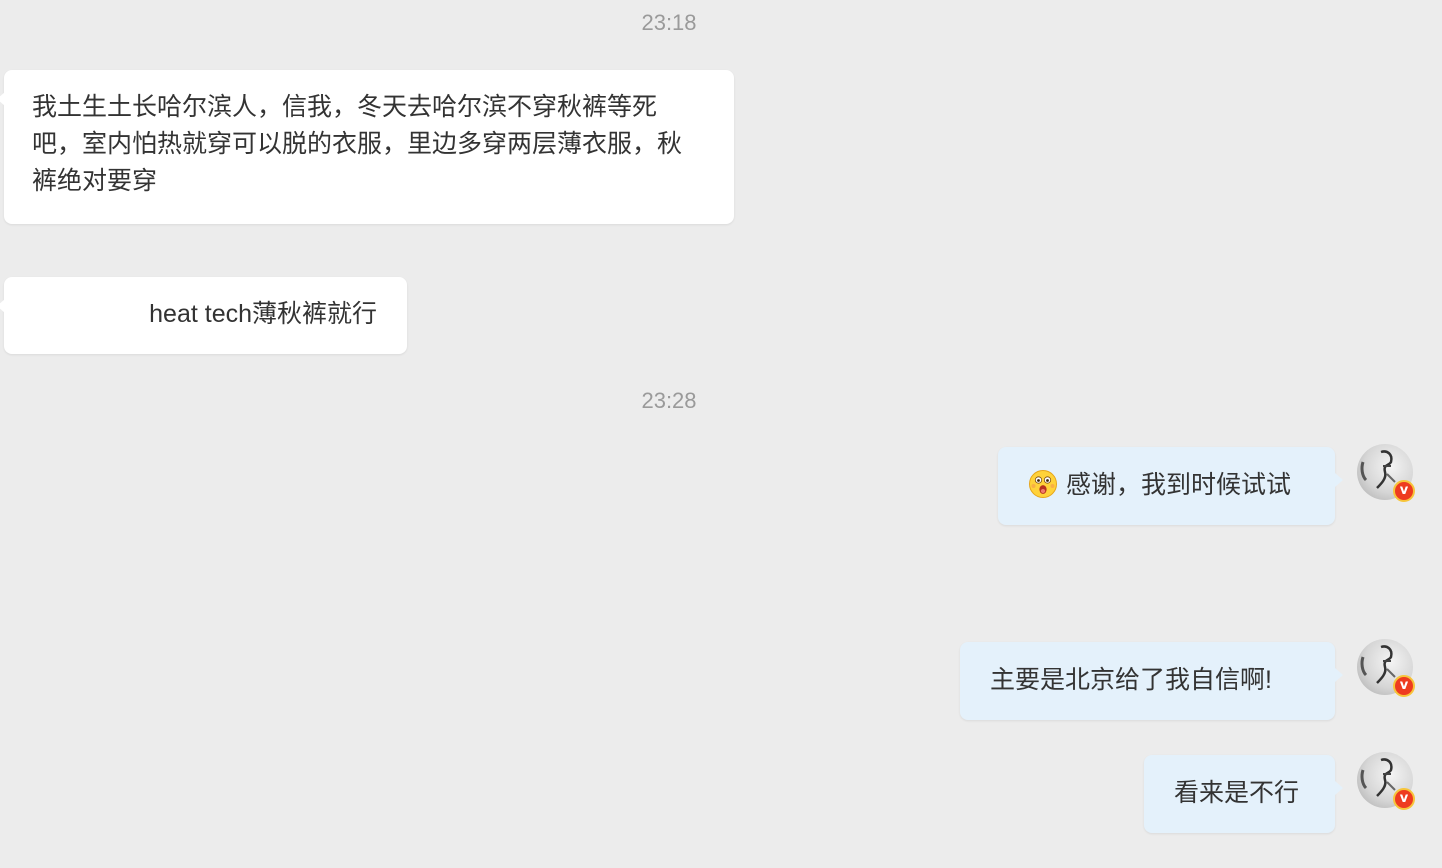 Image resolution: width=1442 pixels, height=868 pixels. Describe the element at coordinates (669, 400) in the screenshot. I see `timestamp: 23:28` at that location.